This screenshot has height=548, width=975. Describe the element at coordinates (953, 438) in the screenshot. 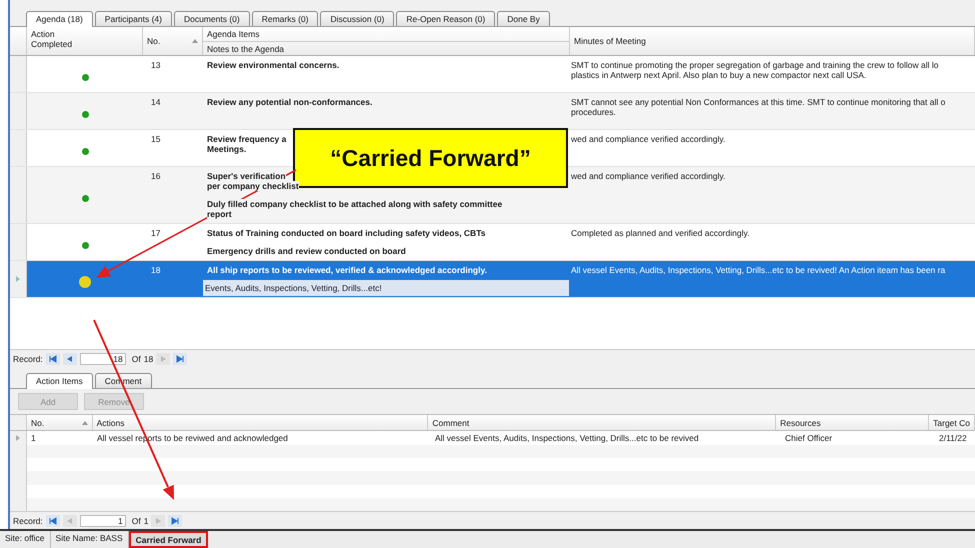

I see `table-cell: 2/11/22` at that location.